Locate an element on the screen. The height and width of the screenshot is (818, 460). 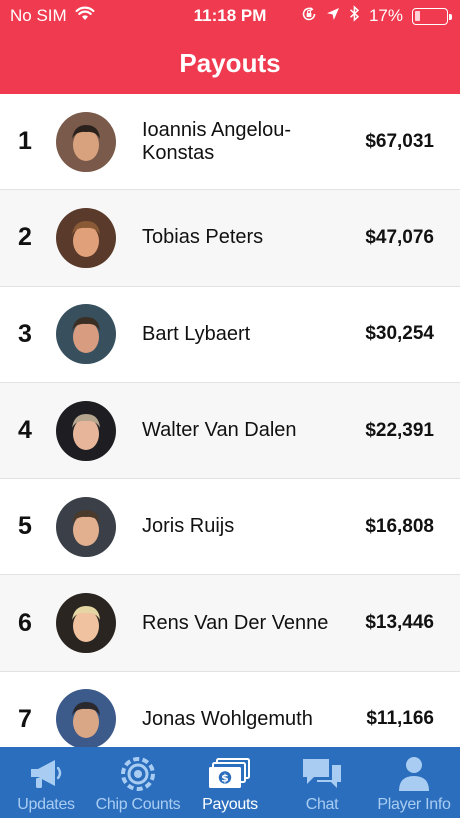
payout-row: 1 Ioannis Angelou-Konstas $67,031 is located at coordinates (230, 142).